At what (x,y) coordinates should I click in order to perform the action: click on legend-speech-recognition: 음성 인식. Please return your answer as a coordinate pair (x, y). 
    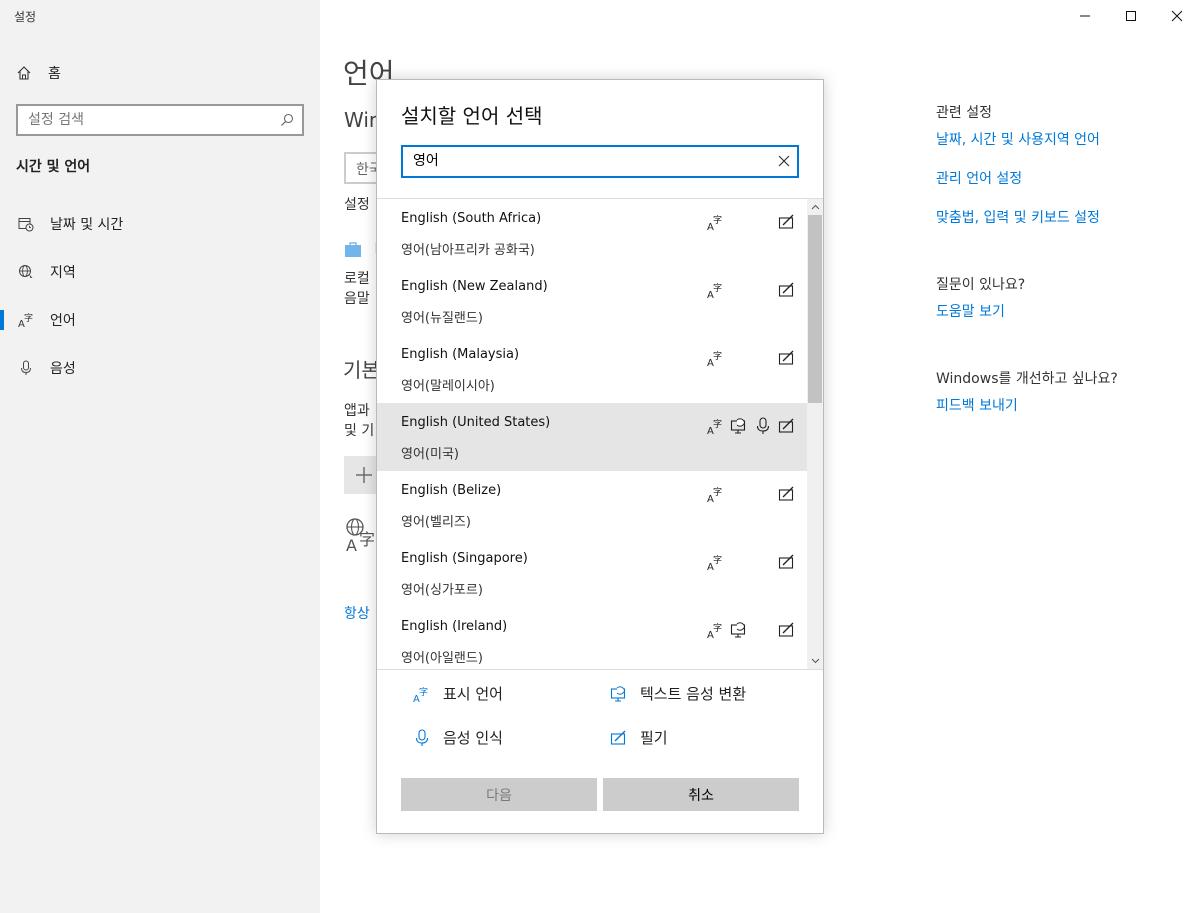
    Looking at the image, I should click on (458, 737).